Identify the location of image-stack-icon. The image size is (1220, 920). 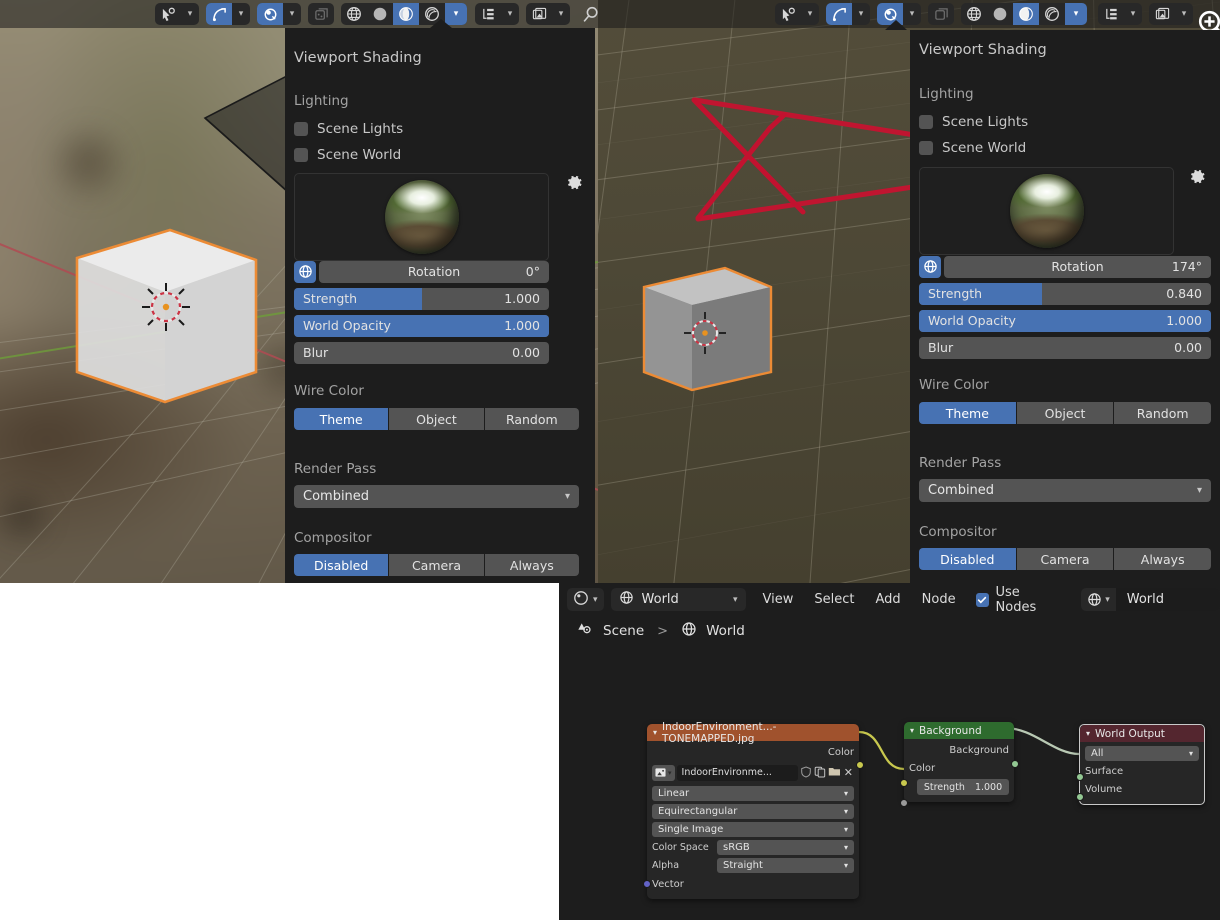
(1162, 14).